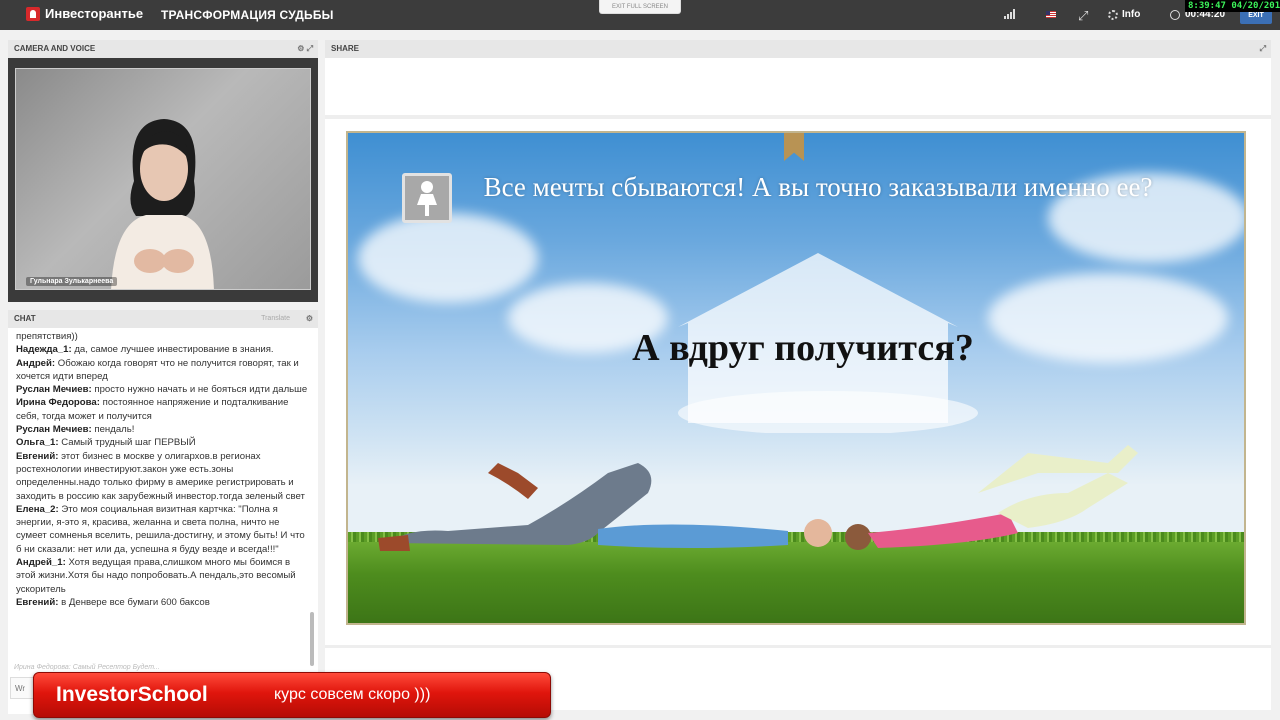  I want to click on bookmark-icon, so click(794, 147).